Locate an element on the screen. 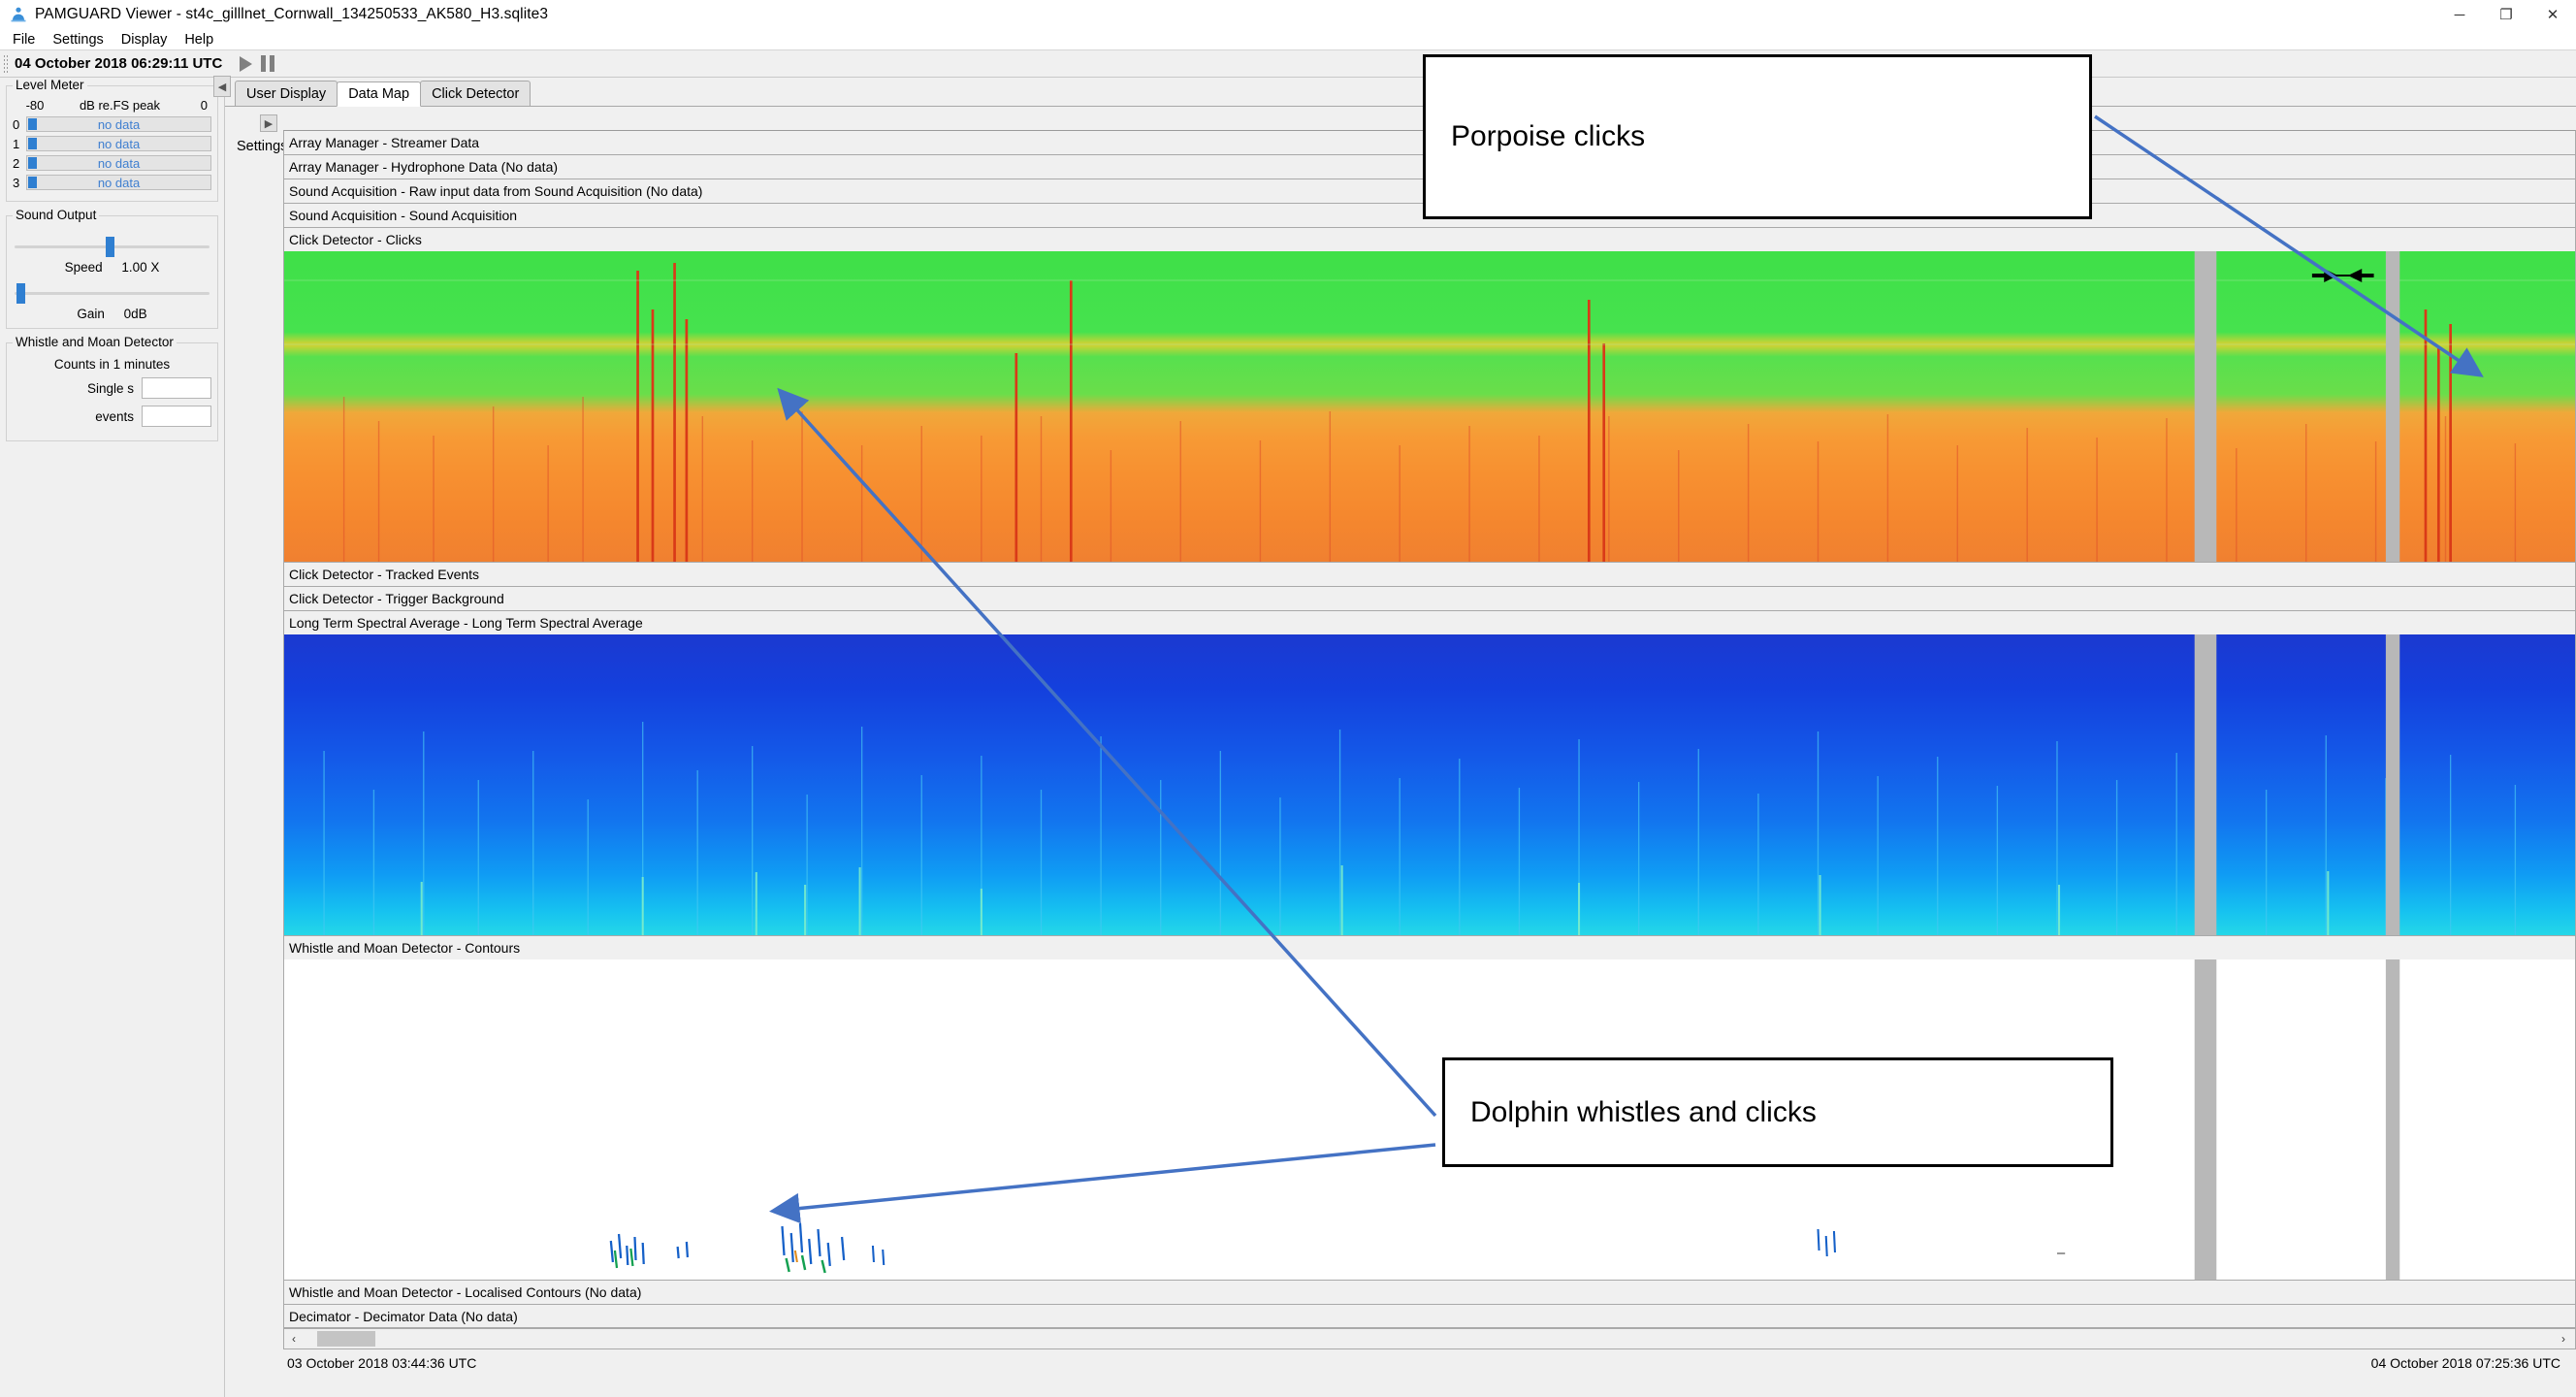 The image size is (2576, 1397). window-controls: ─ ❐ ✕ is located at coordinates (2506, 14).